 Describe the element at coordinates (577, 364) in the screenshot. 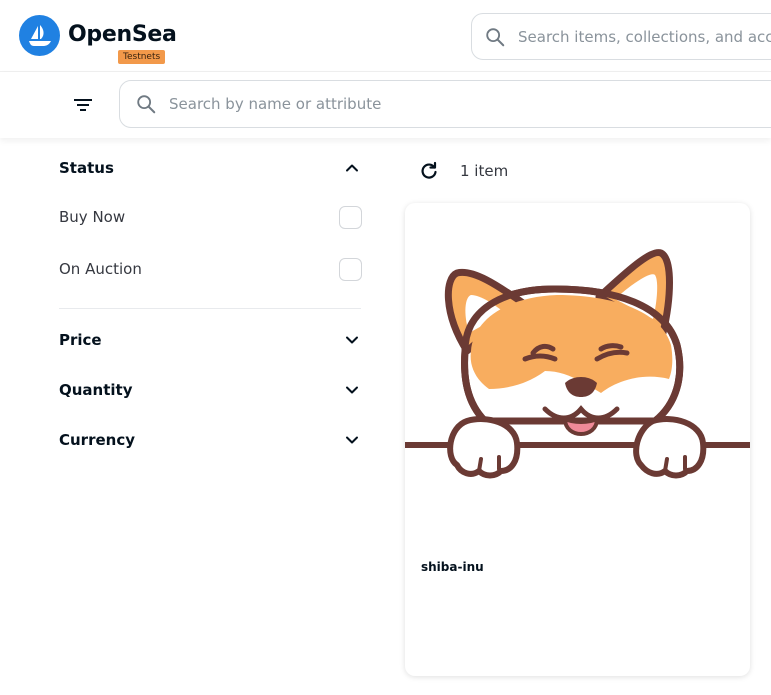

I see `shiba-inu-image` at that location.